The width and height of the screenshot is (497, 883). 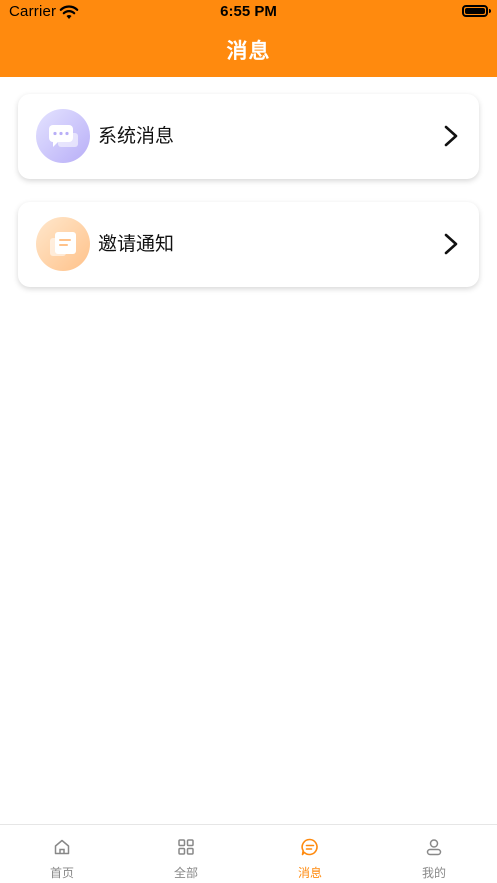 I want to click on status-bar: Carrier 6:55 PM, so click(x=248, y=13).